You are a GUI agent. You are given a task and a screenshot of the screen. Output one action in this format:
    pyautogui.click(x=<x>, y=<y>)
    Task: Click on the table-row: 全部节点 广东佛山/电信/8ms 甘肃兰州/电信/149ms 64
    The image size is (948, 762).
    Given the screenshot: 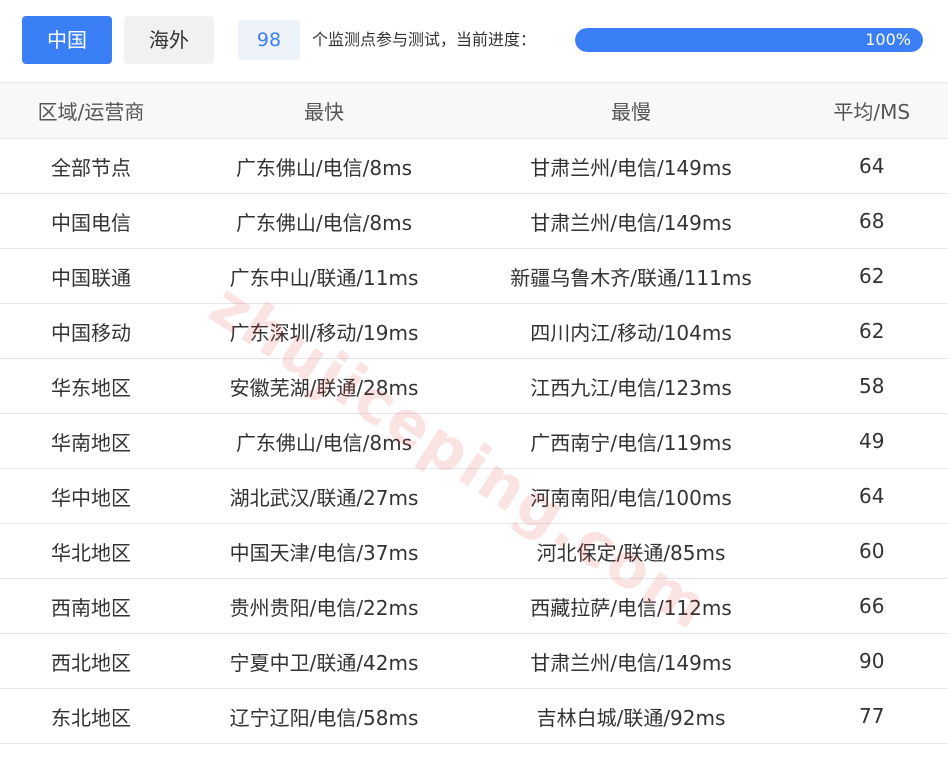 What is the action you would take?
    pyautogui.click(x=474, y=166)
    